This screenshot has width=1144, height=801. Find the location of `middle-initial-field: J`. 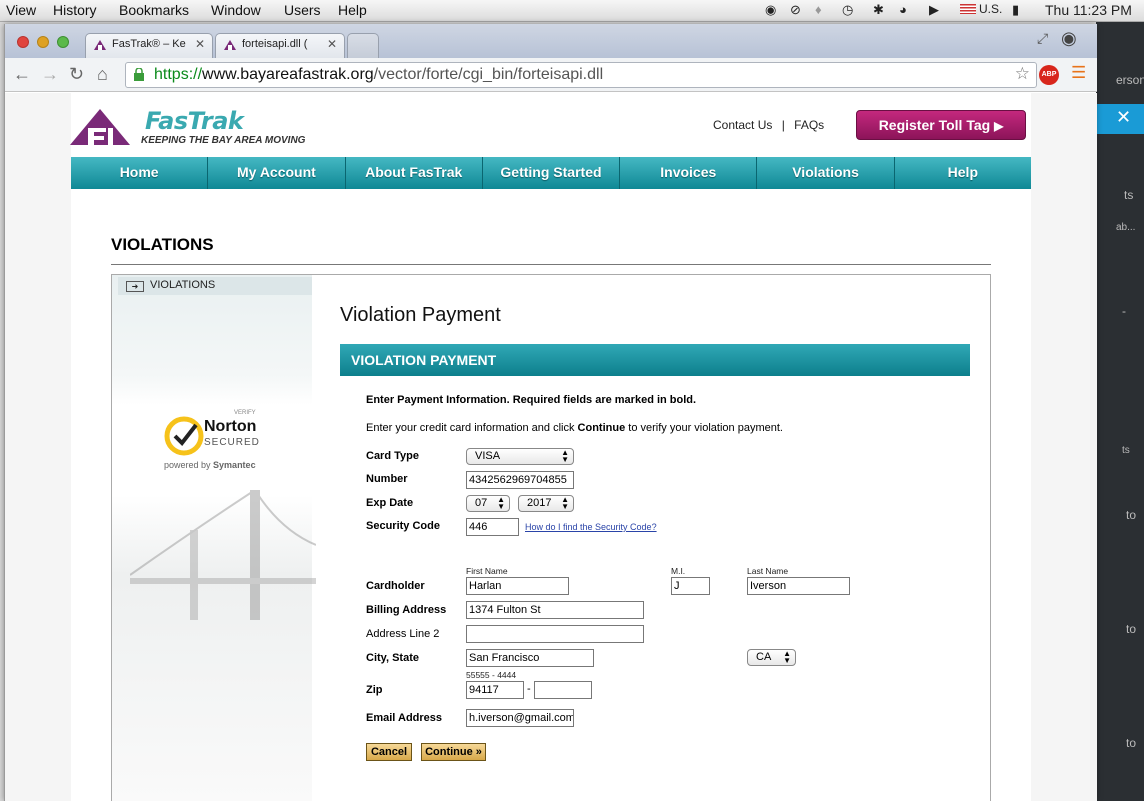

middle-initial-field: J is located at coordinates (690, 586).